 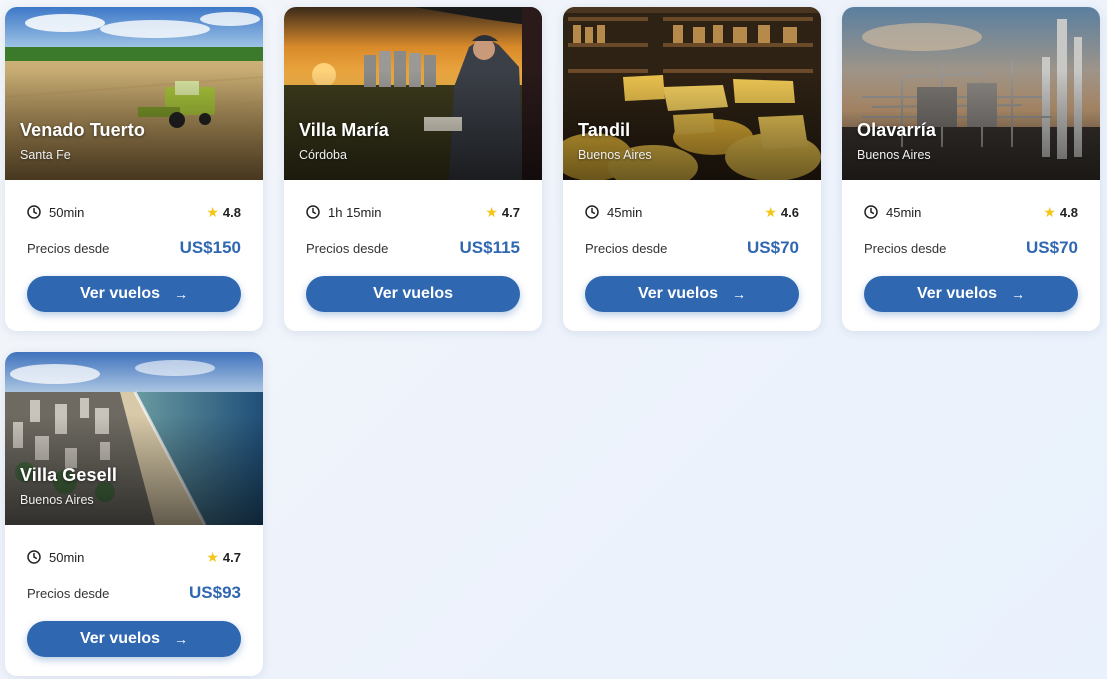 I want to click on destination-image: Olavarría Buenos Aires, so click(x=971, y=93).